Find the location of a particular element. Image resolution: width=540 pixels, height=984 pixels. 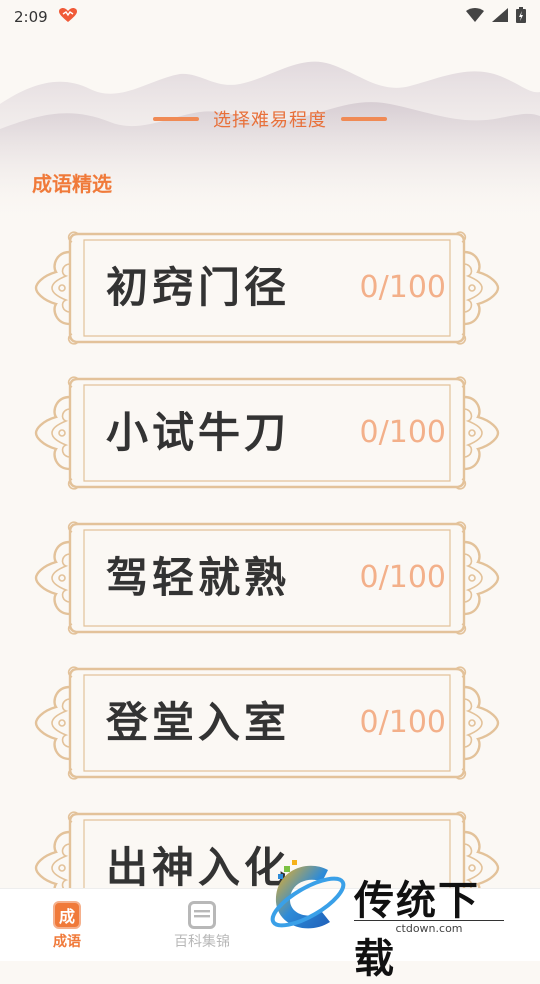

chengyu-tab-icon: 成 is located at coordinates (67, 915).